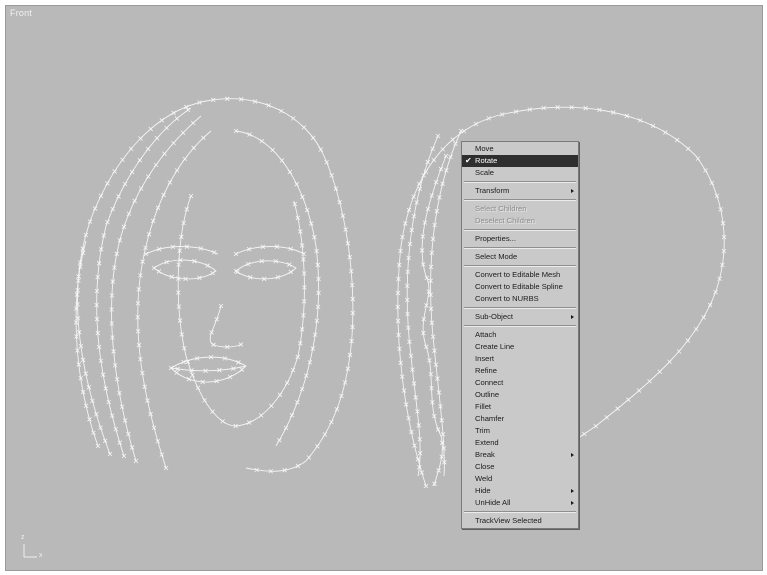 The height and width of the screenshot is (575, 767). I want to click on menu-item-label: Deselect Children, so click(505, 220).